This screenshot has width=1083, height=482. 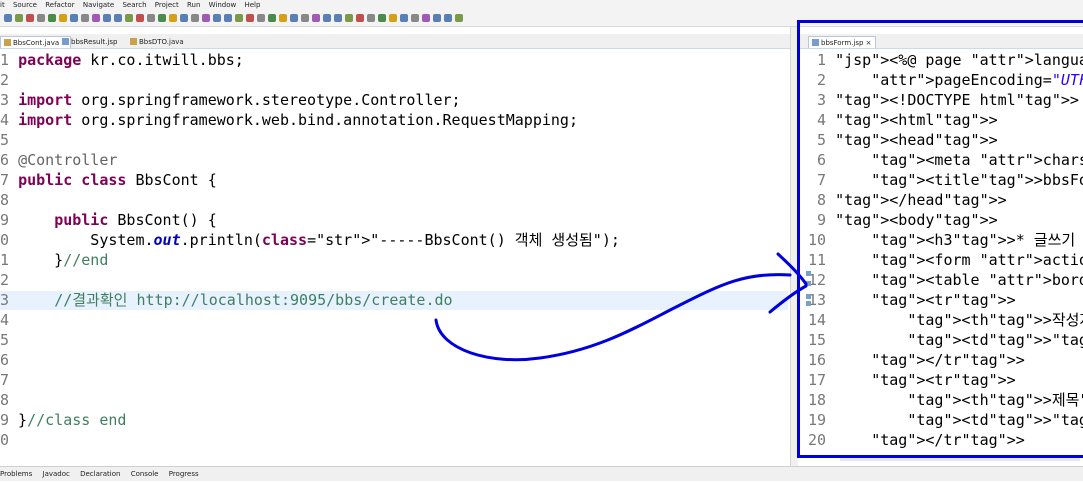 I want to click on tab-progress: Progress, so click(x=184, y=474).